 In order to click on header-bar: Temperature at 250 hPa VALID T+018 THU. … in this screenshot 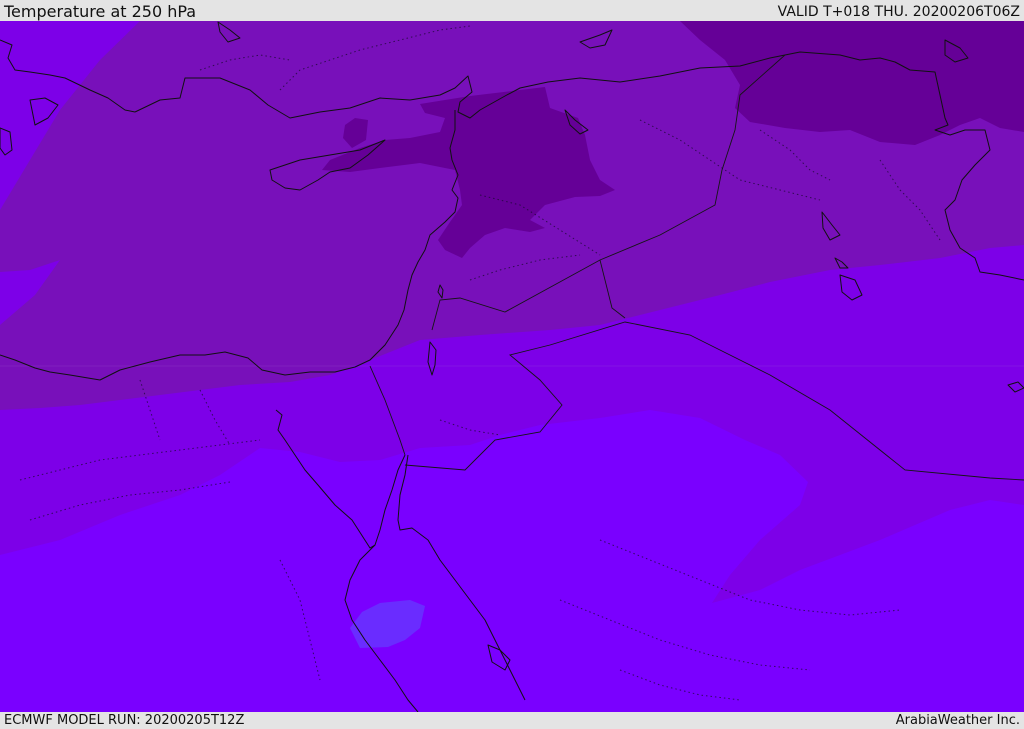, I will do `click(512, 10)`.